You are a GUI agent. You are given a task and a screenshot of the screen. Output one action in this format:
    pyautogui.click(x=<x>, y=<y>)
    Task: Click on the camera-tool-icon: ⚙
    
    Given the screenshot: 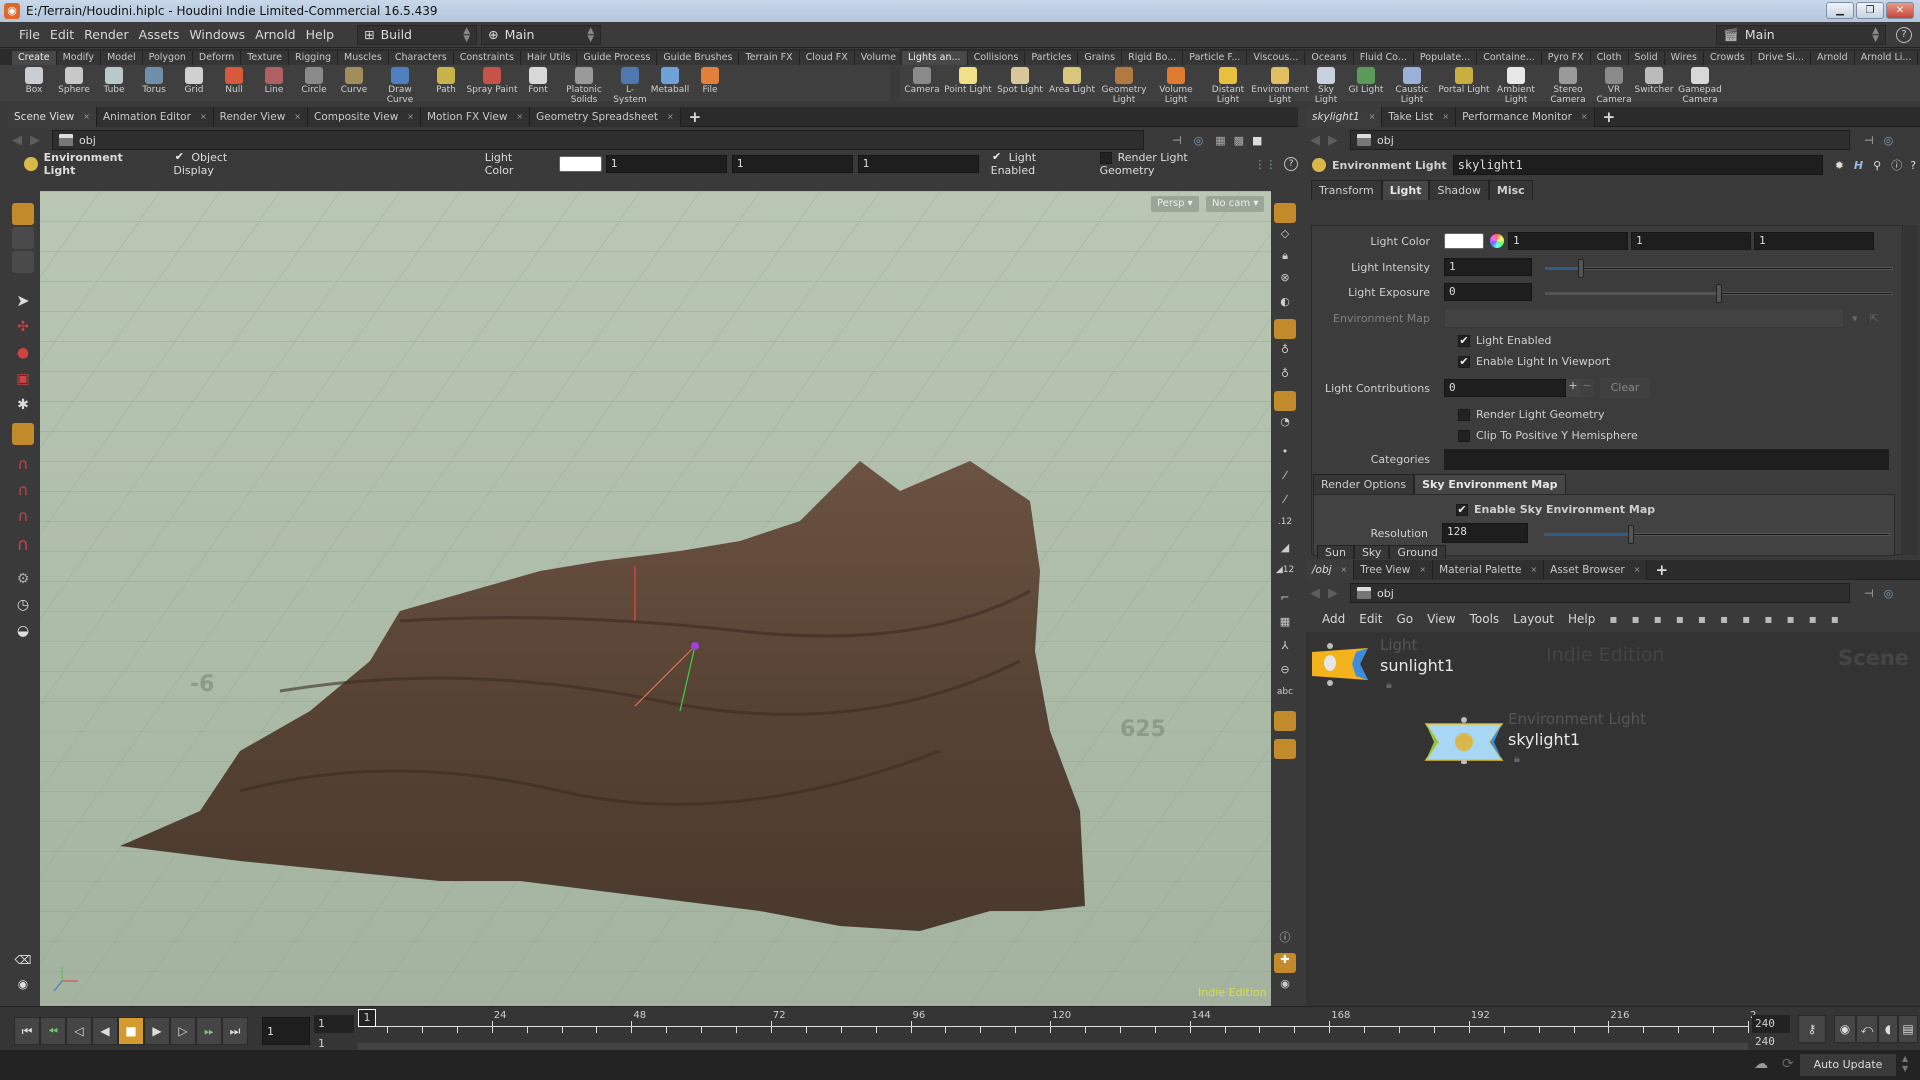 What is the action you would take?
    pyautogui.click(x=23, y=582)
    